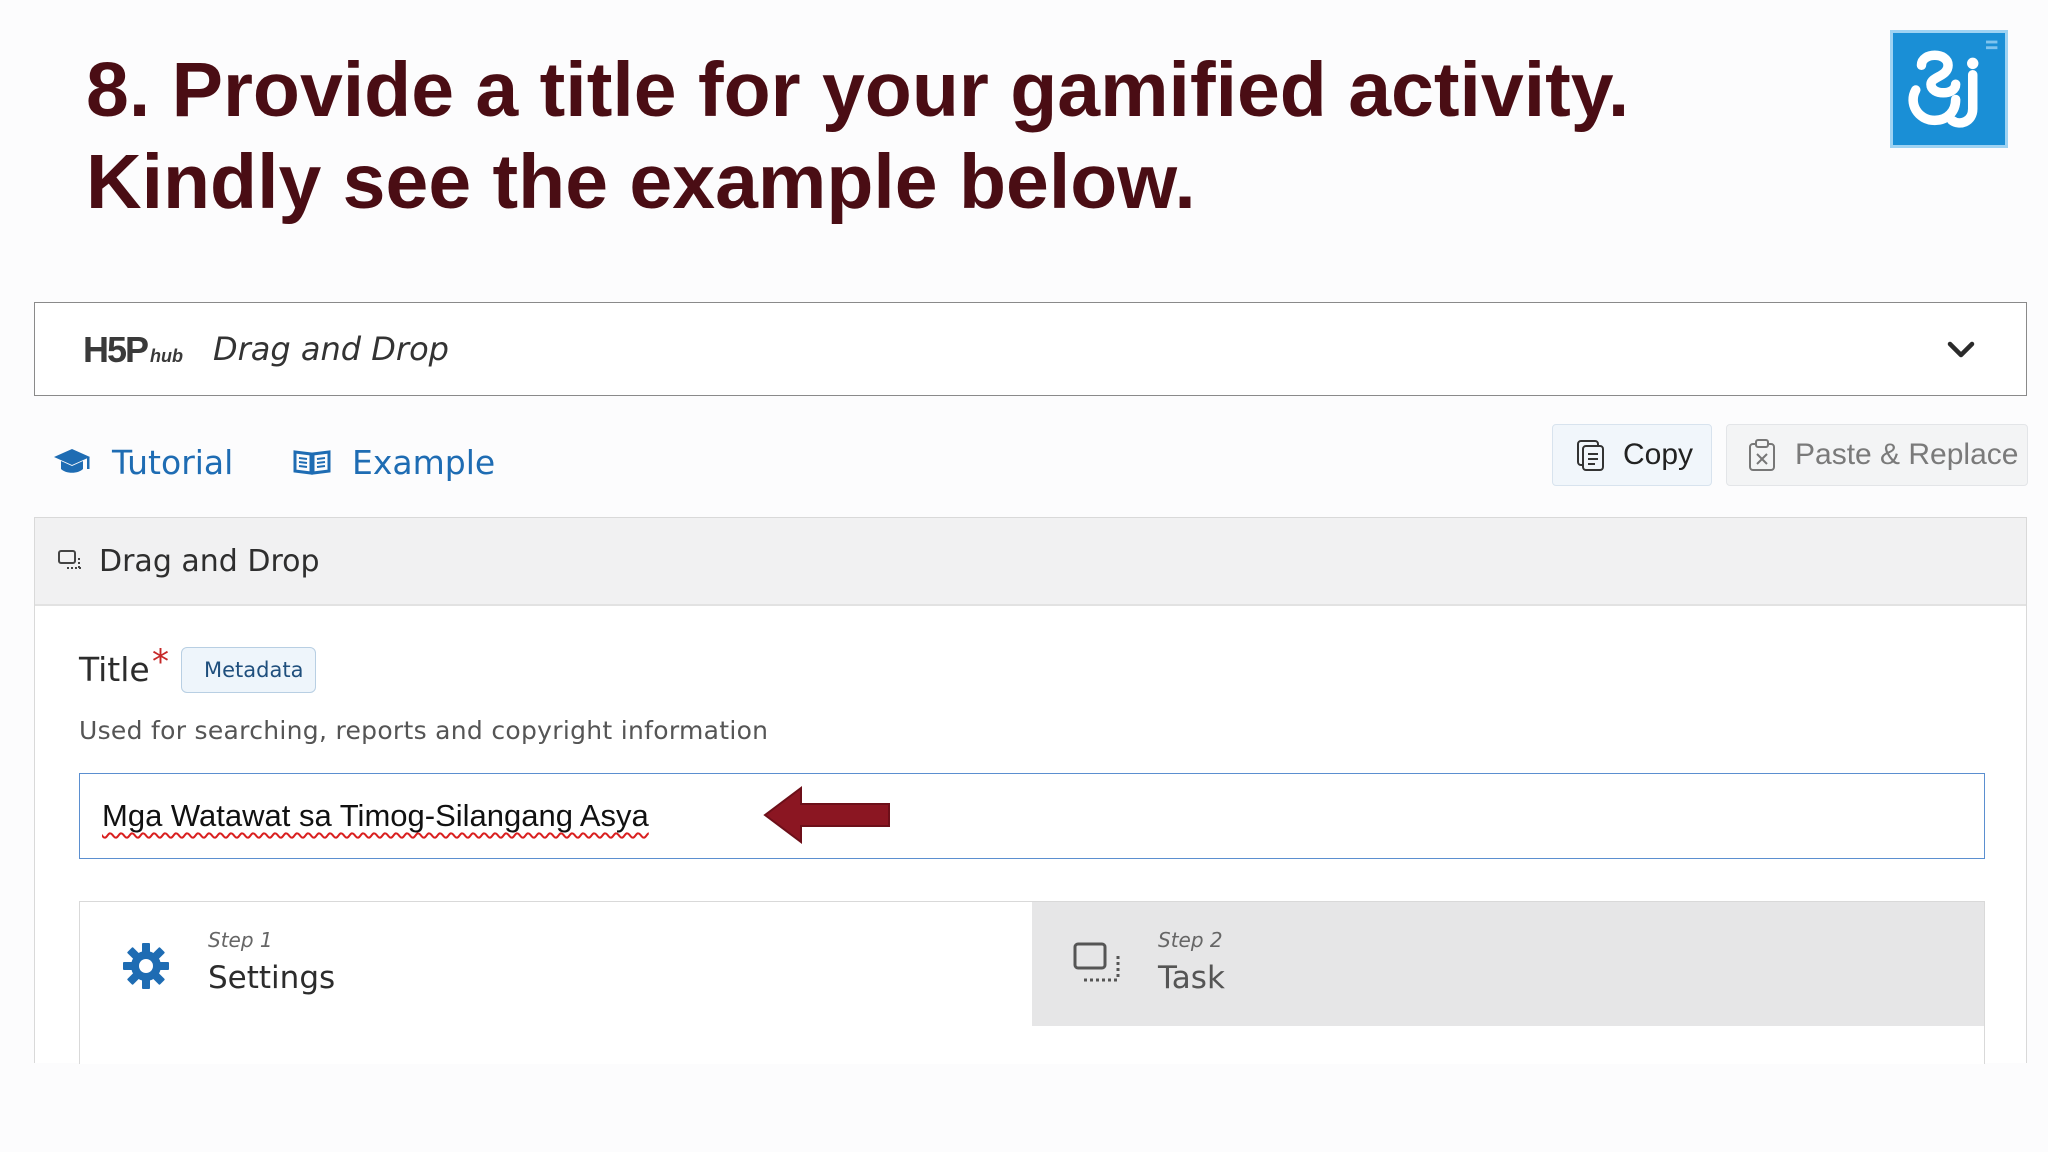 The height and width of the screenshot is (1152, 2048). What do you see at coordinates (1030, 562) in the screenshot?
I see `panel-header: Drag and Drop` at bounding box center [1030, 562].